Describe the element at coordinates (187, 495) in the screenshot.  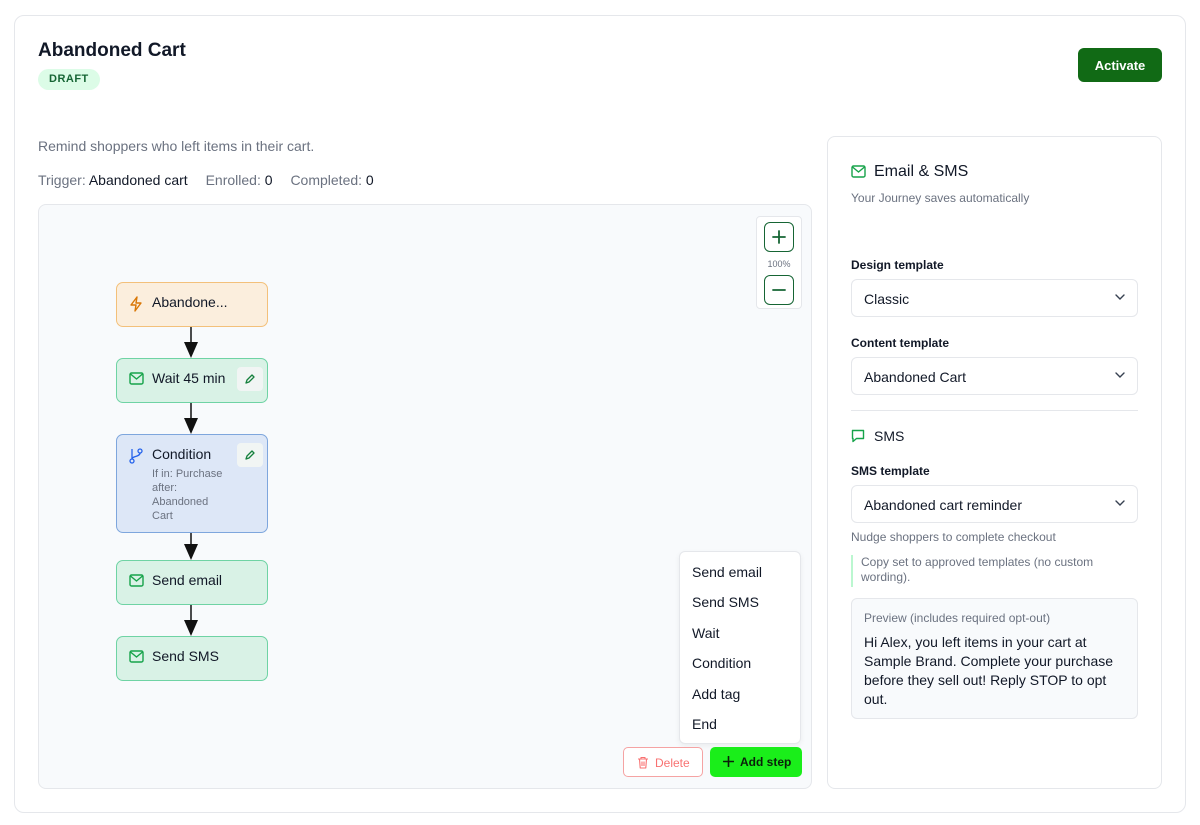
I see `condition-detail: If in: Purchase after: Abandoned Cart` at that location.